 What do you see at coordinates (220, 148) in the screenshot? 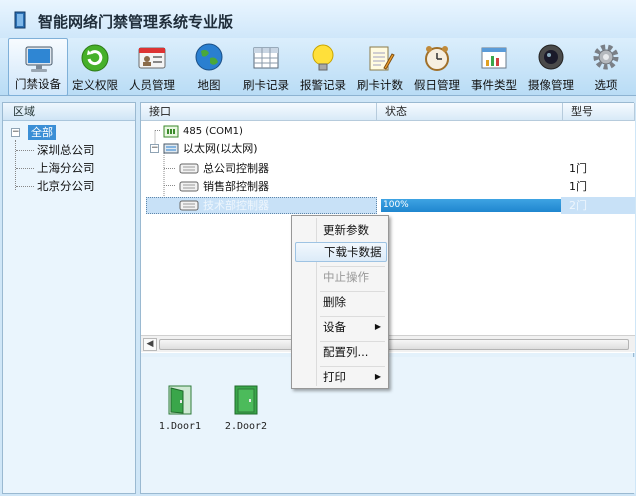
I see `row-name: 以太网(以太网)` at bounding box center [220, 148].